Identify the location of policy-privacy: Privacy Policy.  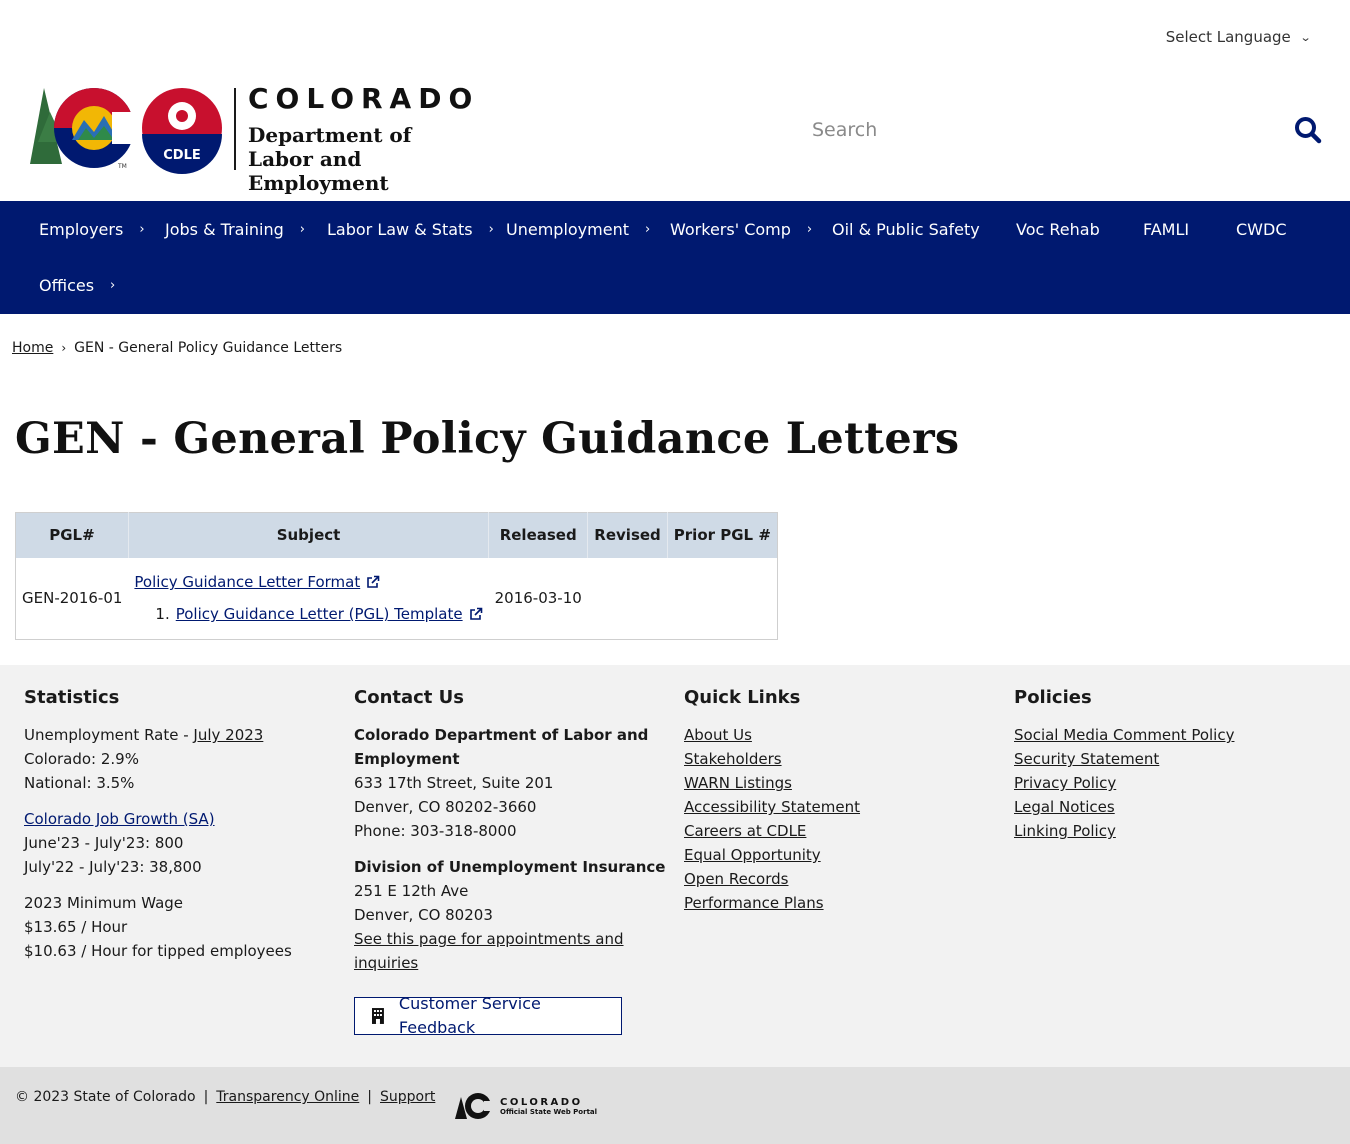
(1124, 783).